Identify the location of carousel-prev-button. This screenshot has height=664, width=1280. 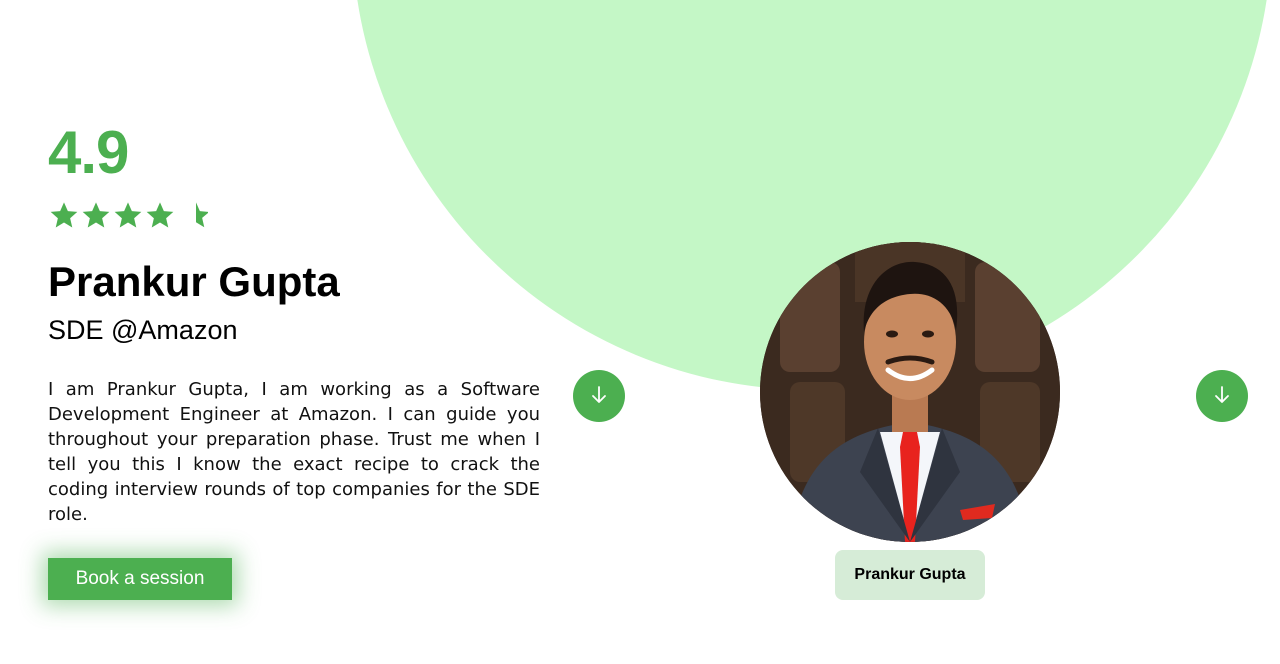
(599, 396).